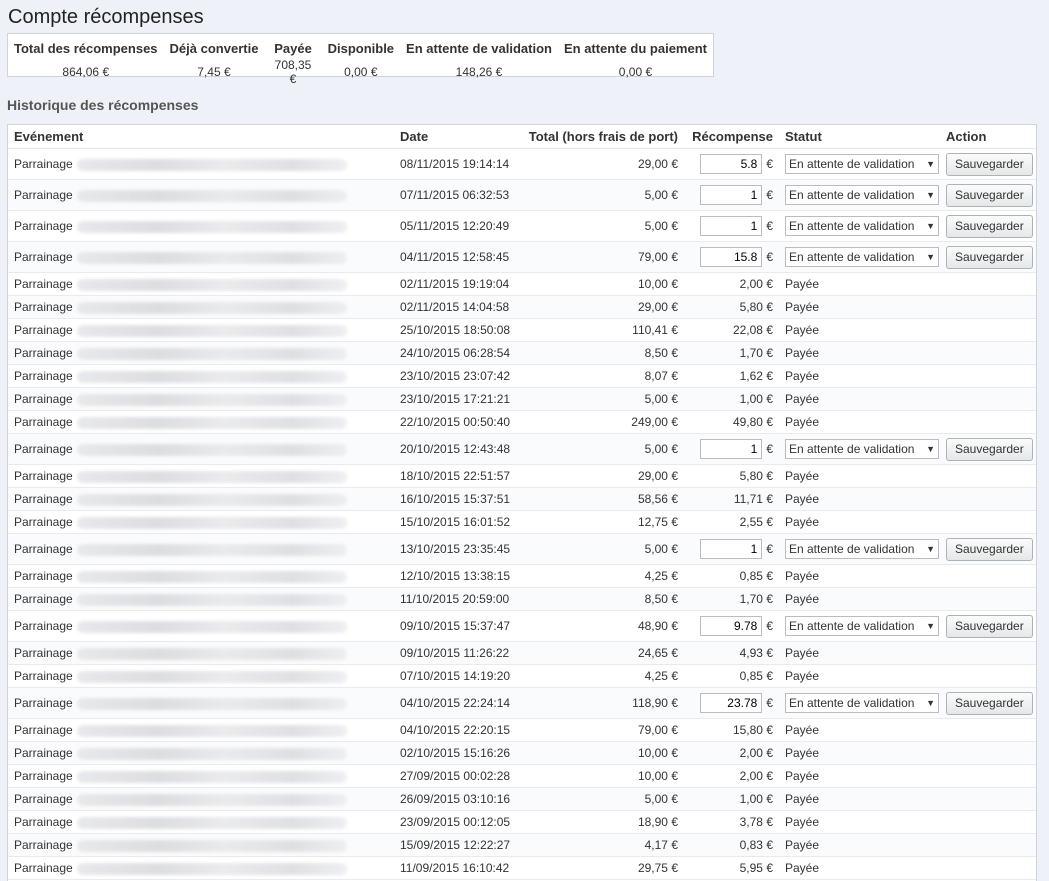  What do you see at coordinates (594, 599) in the screenshot?
I see `total-cell: 8,50 €` at bounding box center [594, 599].